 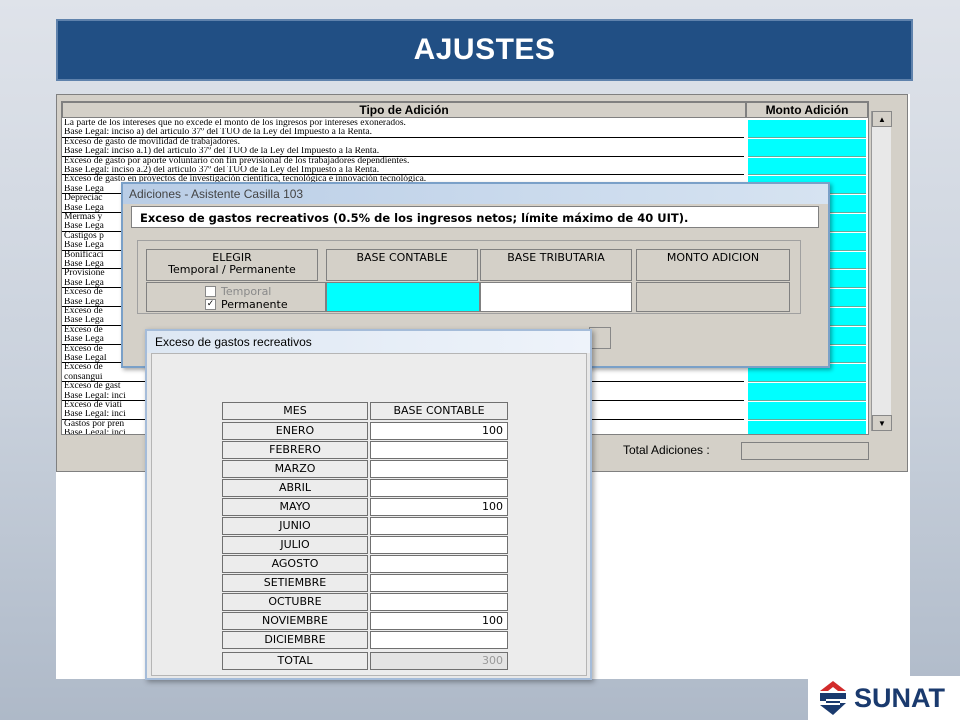 I want to click on slide-title: AJUSTES, so click(x=484, y=50).